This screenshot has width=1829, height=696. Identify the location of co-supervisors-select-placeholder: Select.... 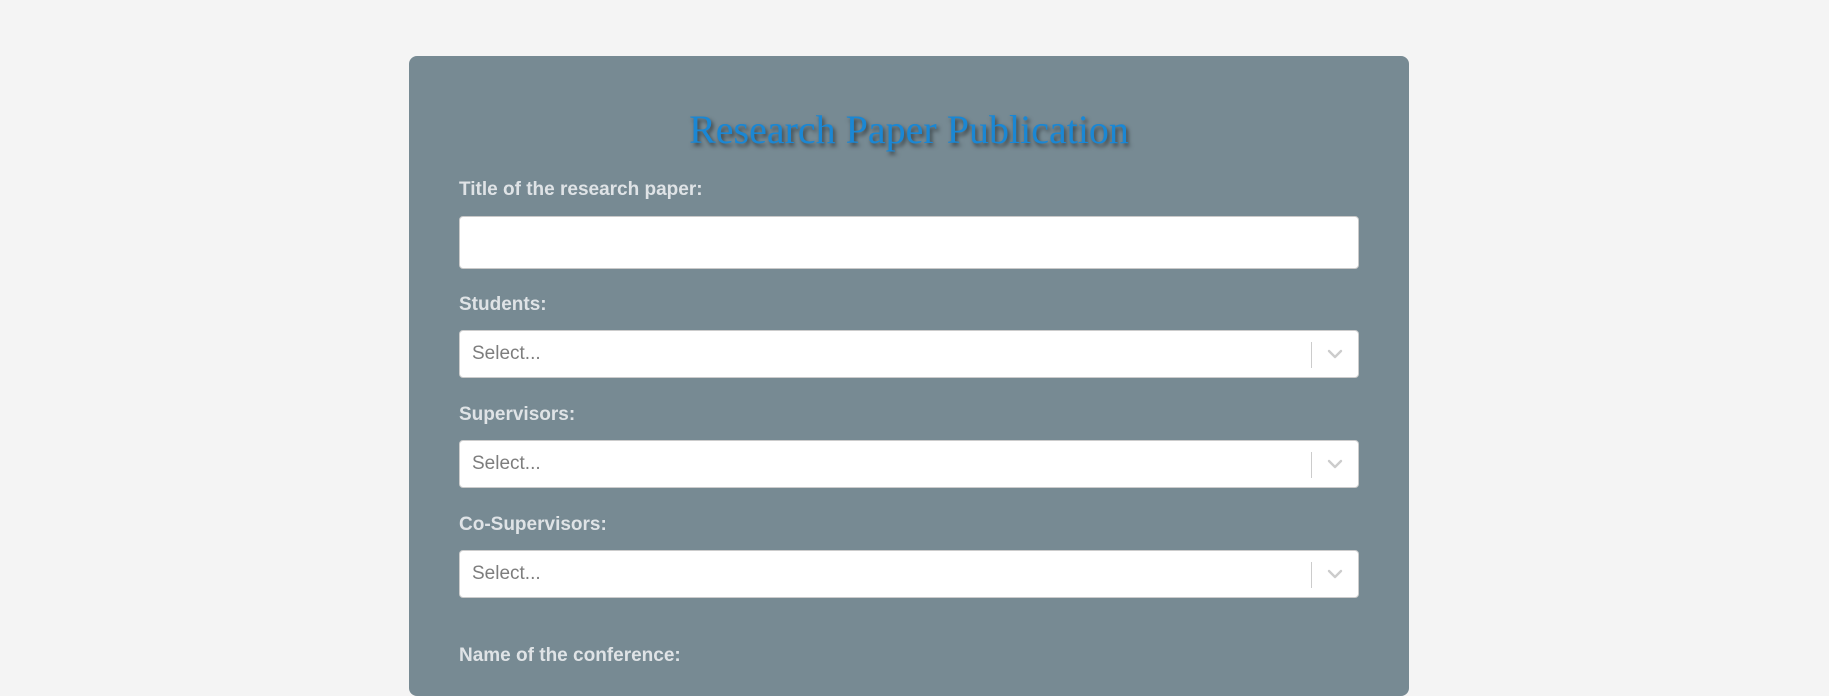
(506, 573).